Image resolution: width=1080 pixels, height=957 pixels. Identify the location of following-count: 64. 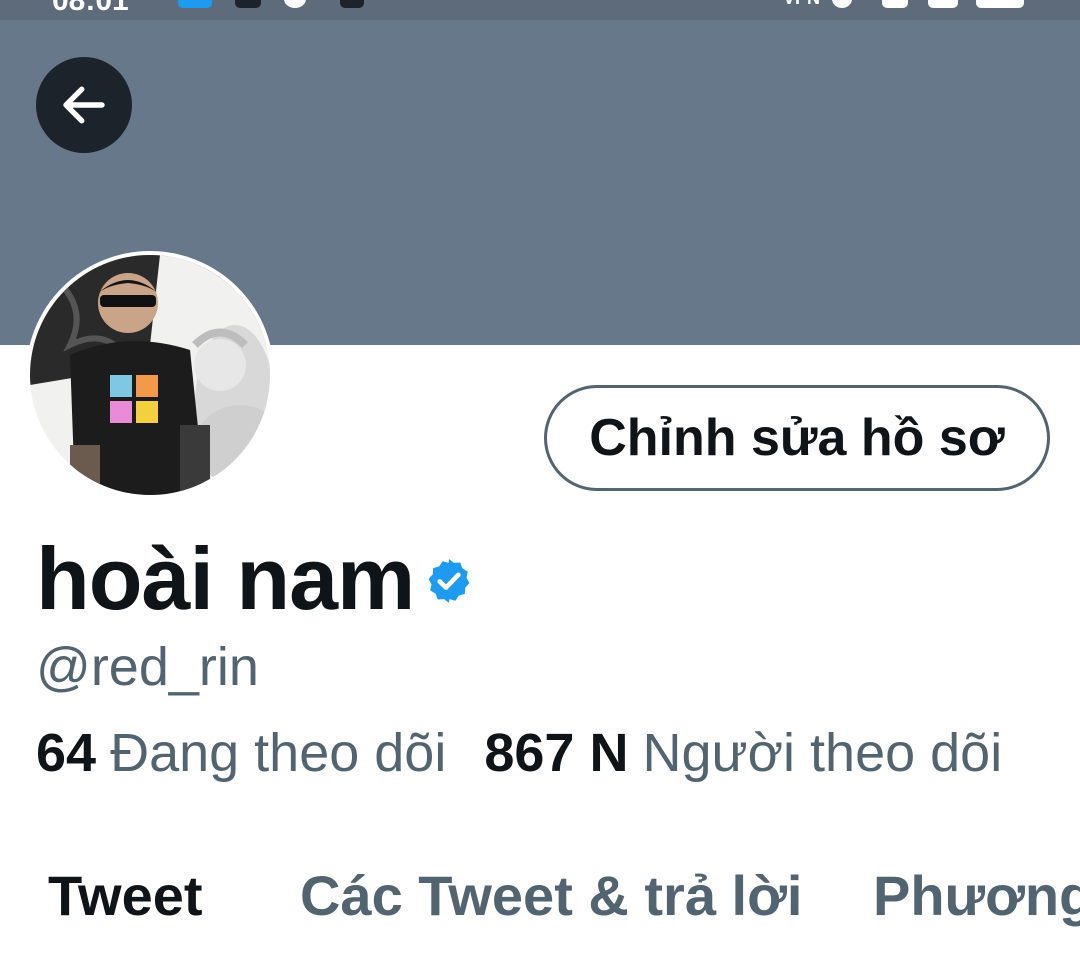
(66, 753).